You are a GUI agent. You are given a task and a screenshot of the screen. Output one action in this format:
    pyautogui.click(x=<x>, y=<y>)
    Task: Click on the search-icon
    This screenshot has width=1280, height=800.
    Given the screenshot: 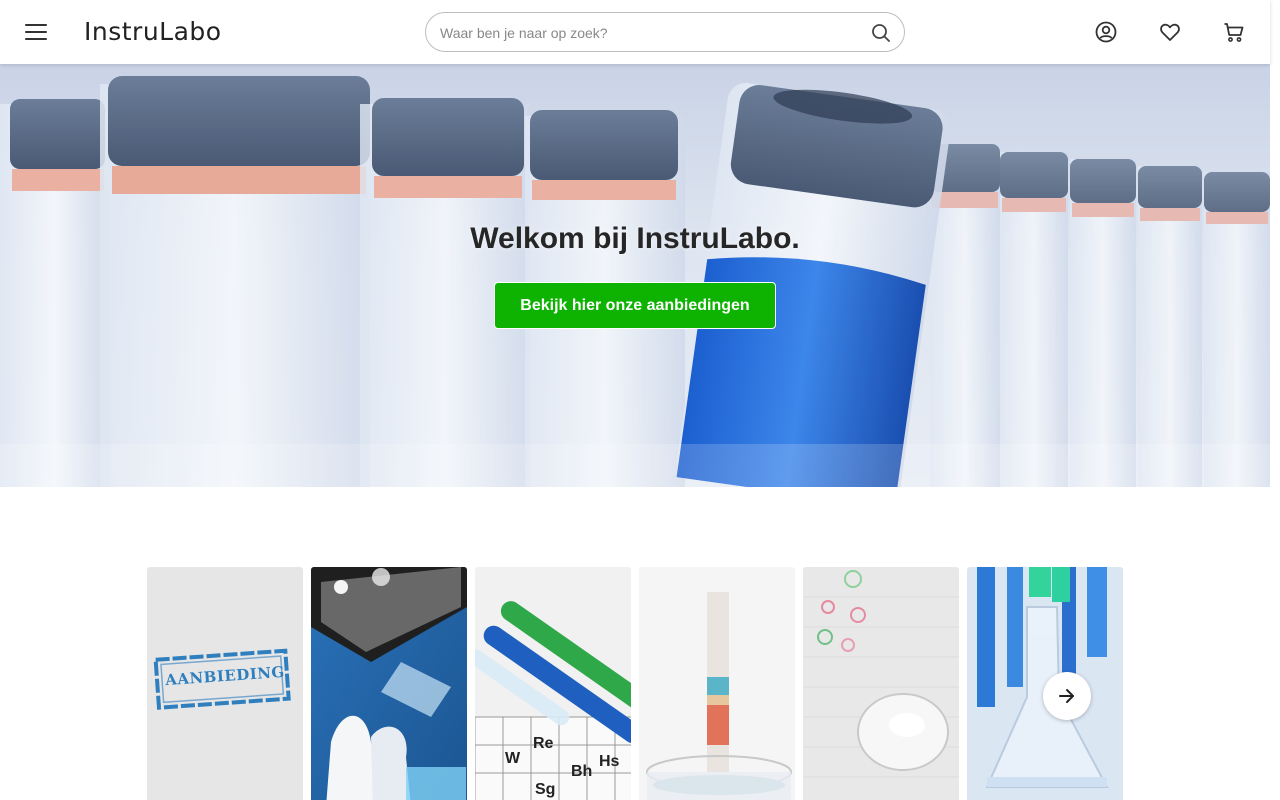 What is the action you would take?
    pyautogui.click(x=881, y=33)
    